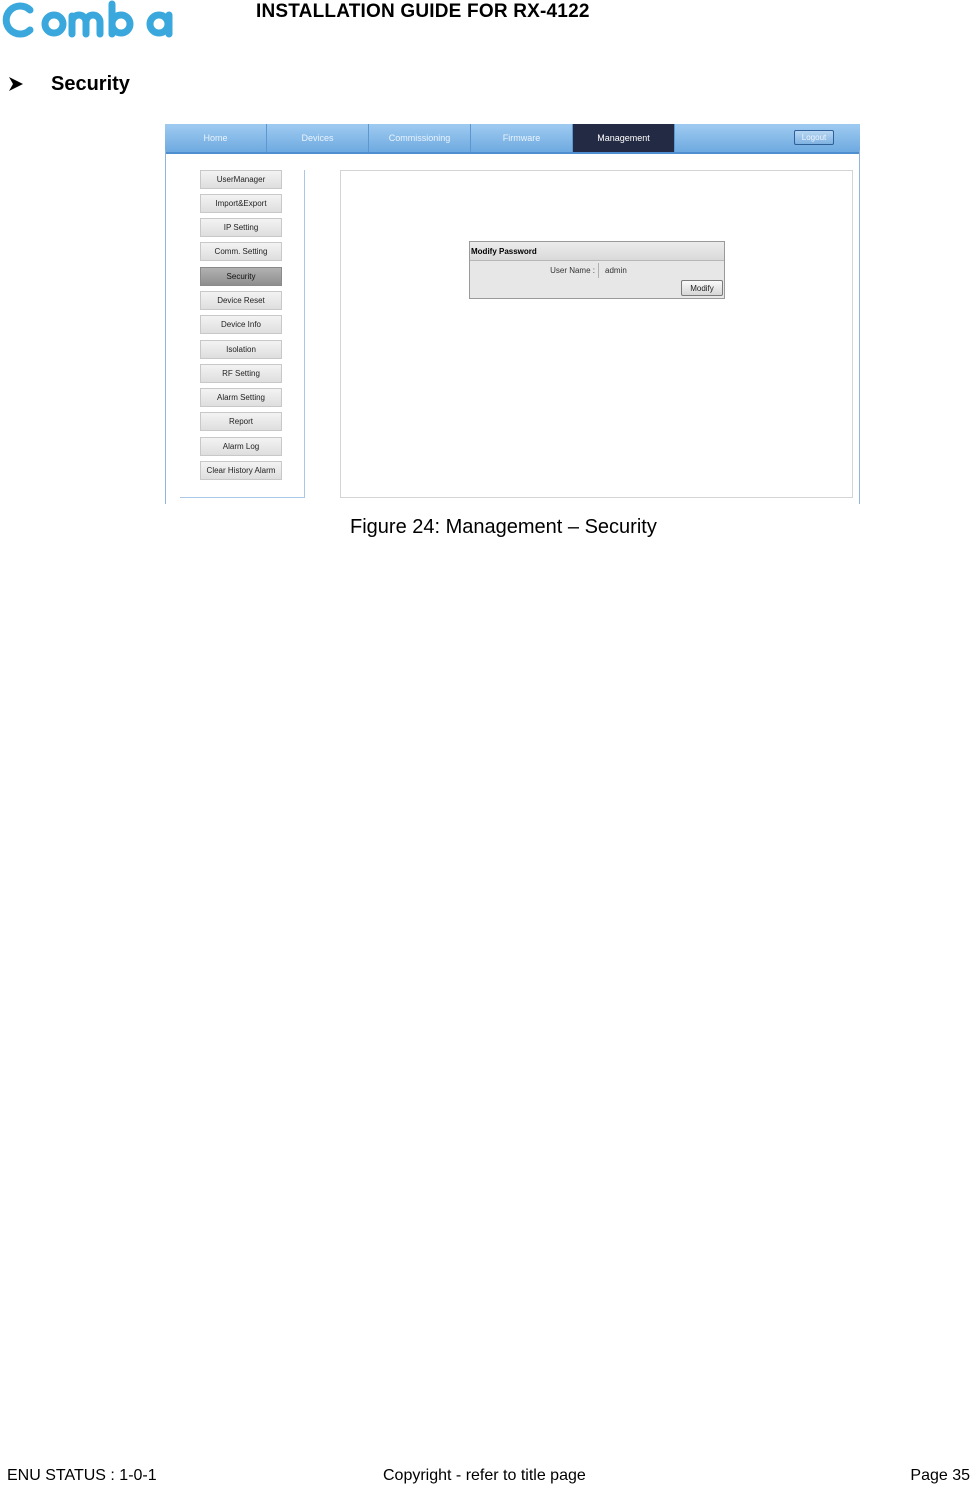 This screenshot has width=970, height=1487. I want to click on document-title: INSTALLATION GUIDE FOR RX-4122, so click(423, 11).